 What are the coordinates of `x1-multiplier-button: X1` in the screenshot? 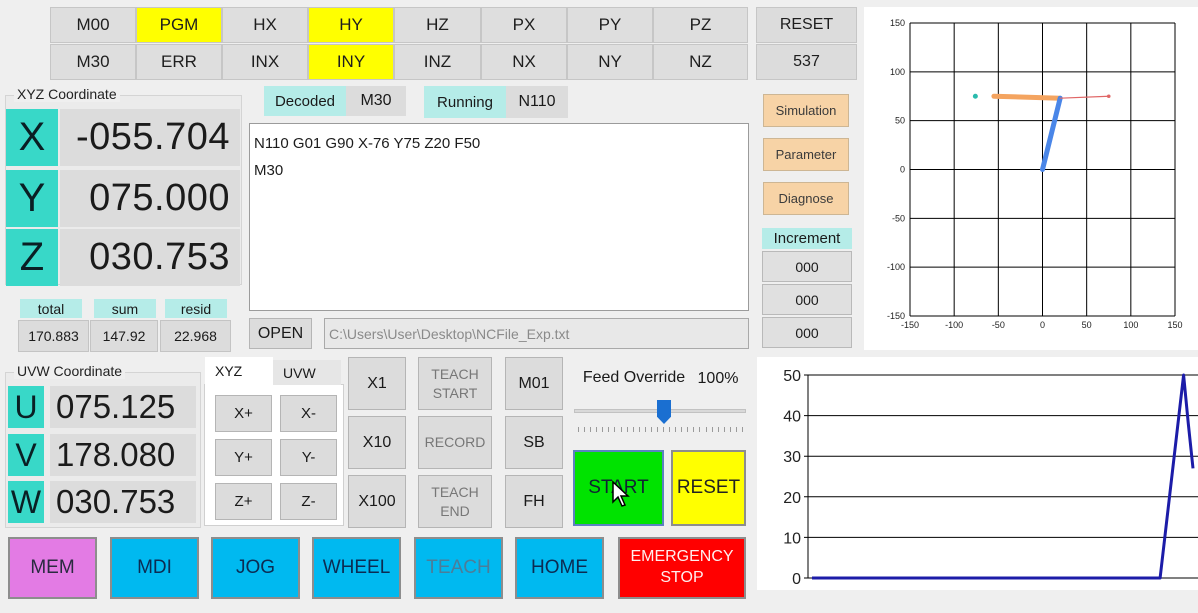 It's located at (377, 383).